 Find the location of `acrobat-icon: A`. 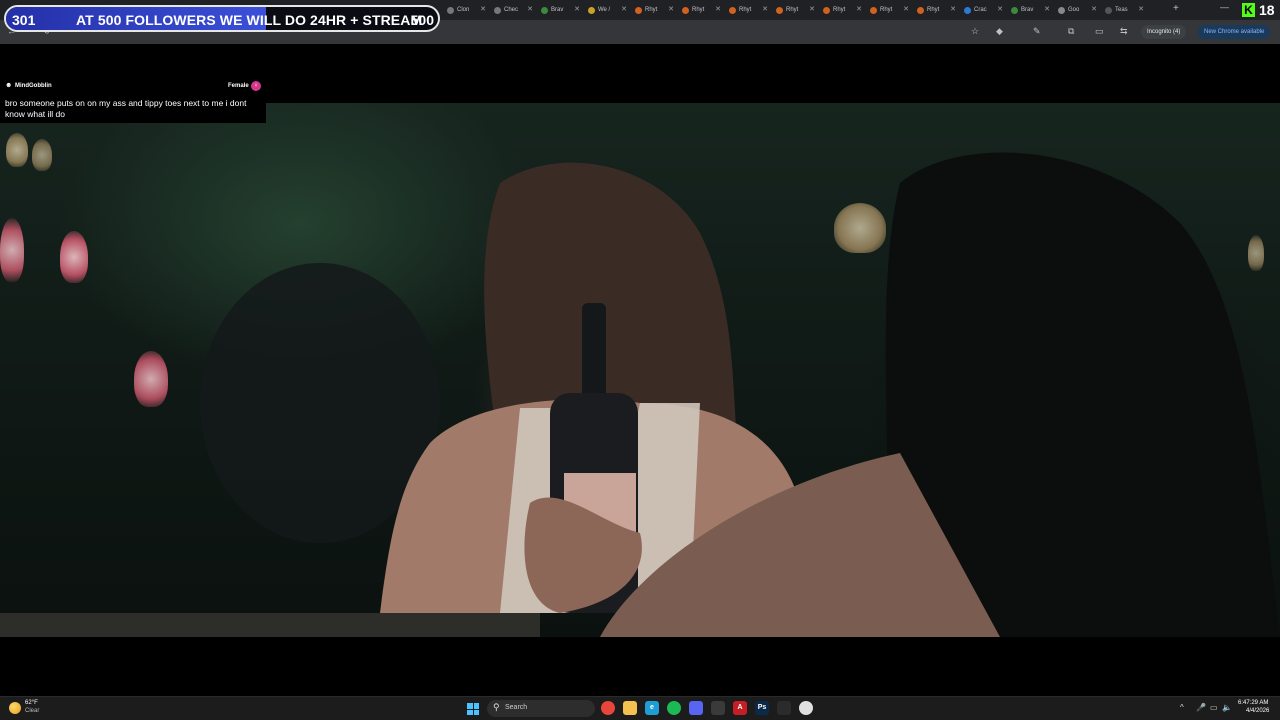

acrobat-icon: A is located at coordinates (740, 708).